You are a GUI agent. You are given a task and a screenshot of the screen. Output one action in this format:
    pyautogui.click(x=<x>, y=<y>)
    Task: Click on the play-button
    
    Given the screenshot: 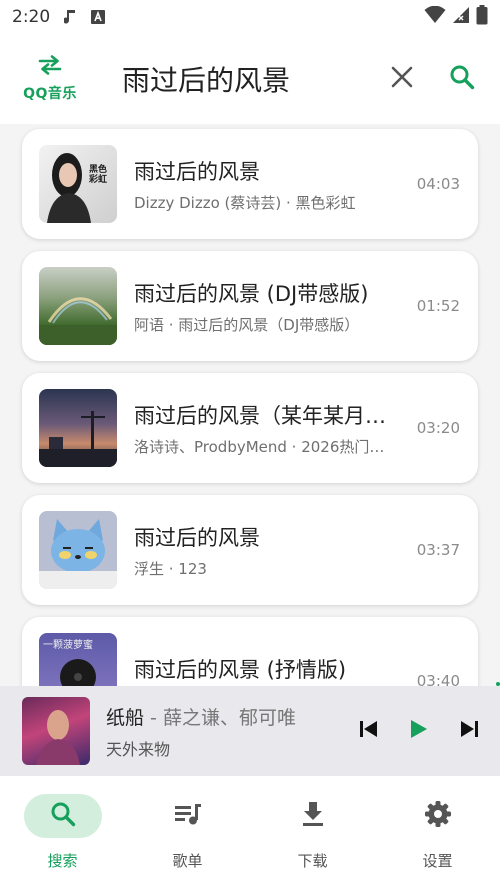 What is the action you would take?
    pyautogui.click(x=419, y=731)
    